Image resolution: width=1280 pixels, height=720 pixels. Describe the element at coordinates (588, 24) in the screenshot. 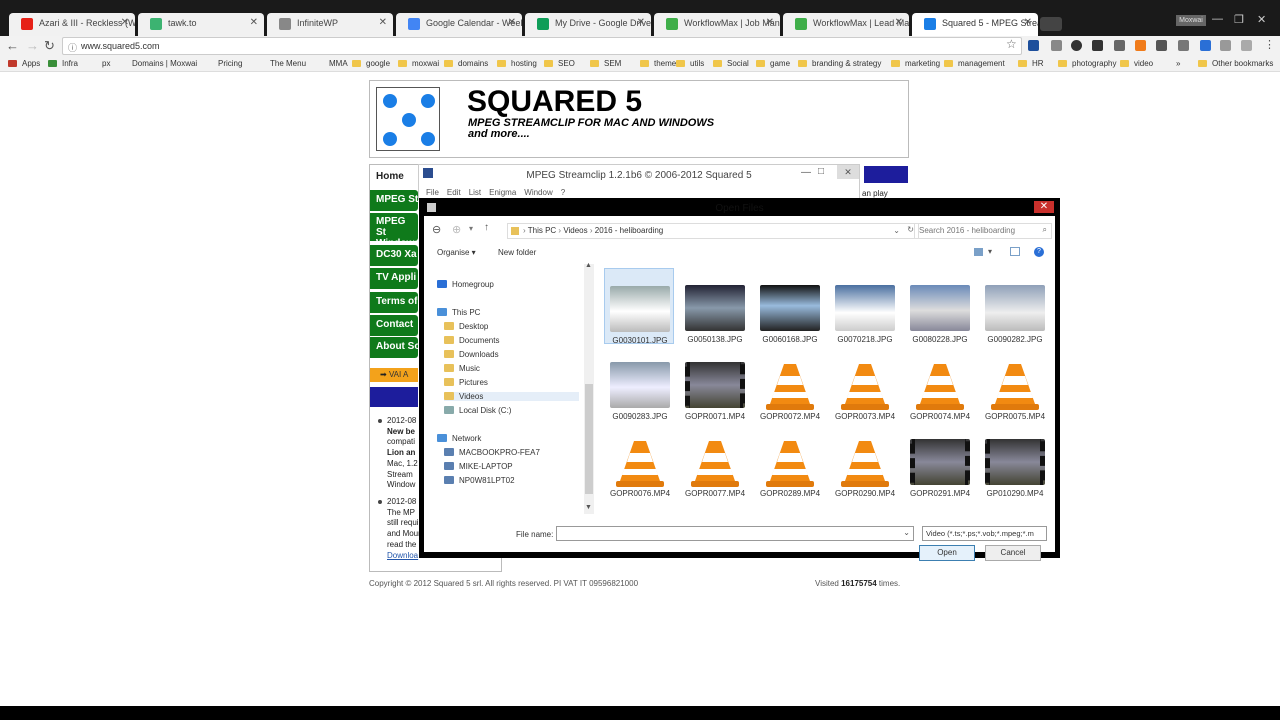

I see `browser-tab: My Drive - Google Drive ✕` at that location.